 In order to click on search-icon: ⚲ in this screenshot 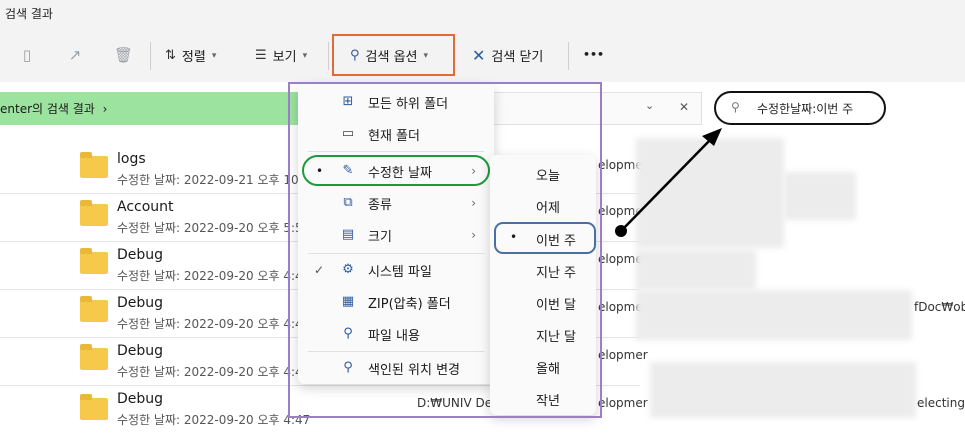, I will do `click(735, 107)`.